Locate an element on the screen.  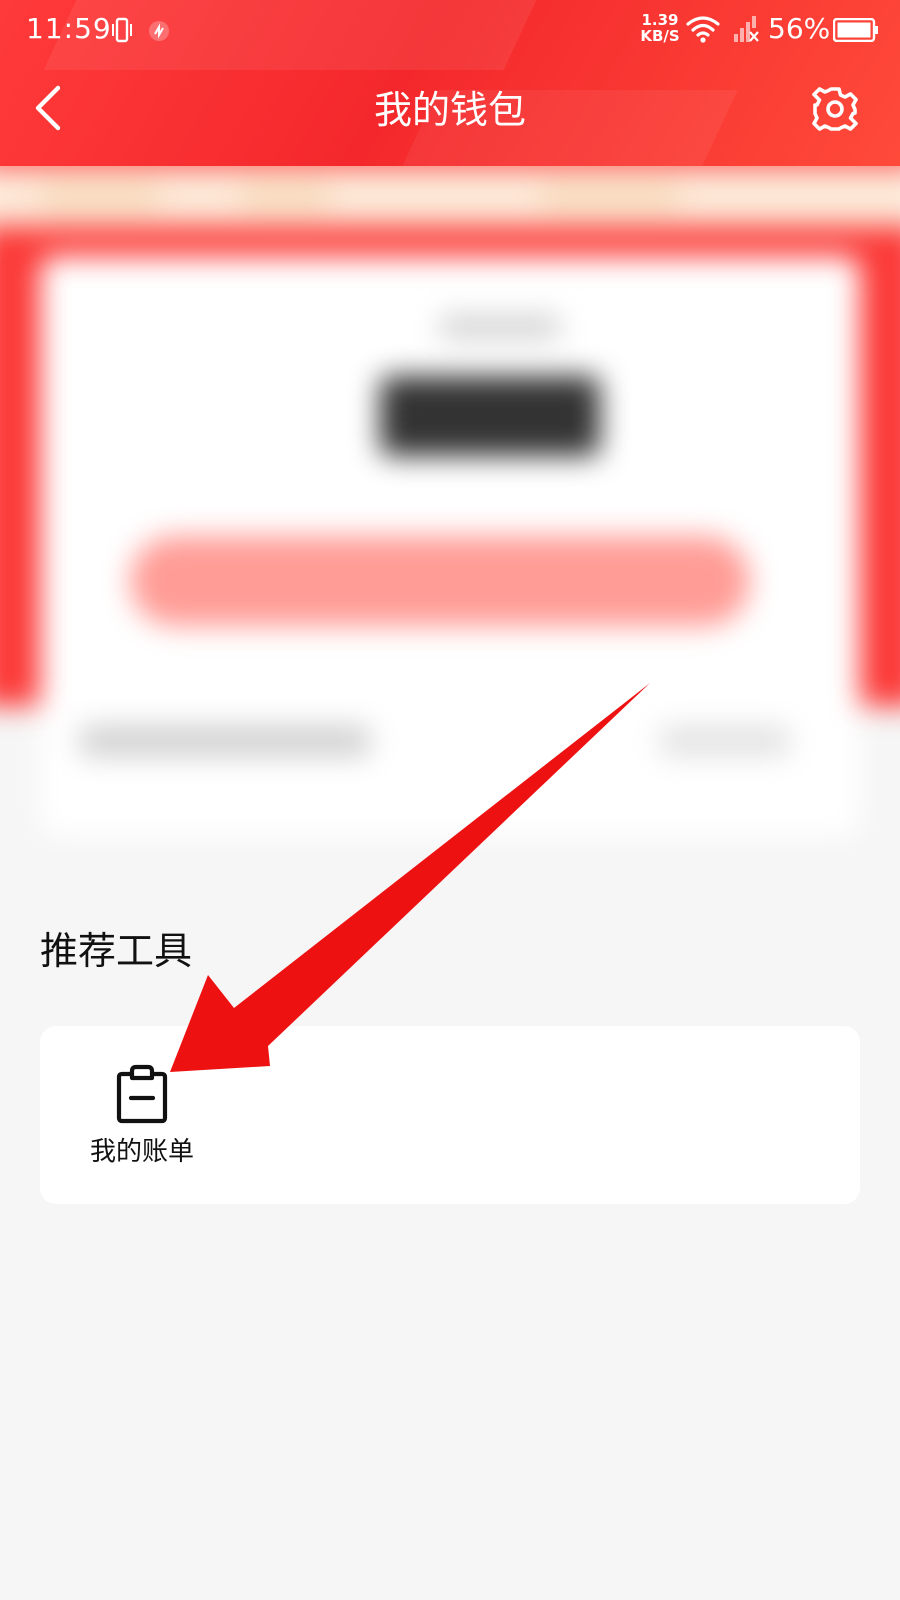
nfc-icon is located at coordinates (159, 31).